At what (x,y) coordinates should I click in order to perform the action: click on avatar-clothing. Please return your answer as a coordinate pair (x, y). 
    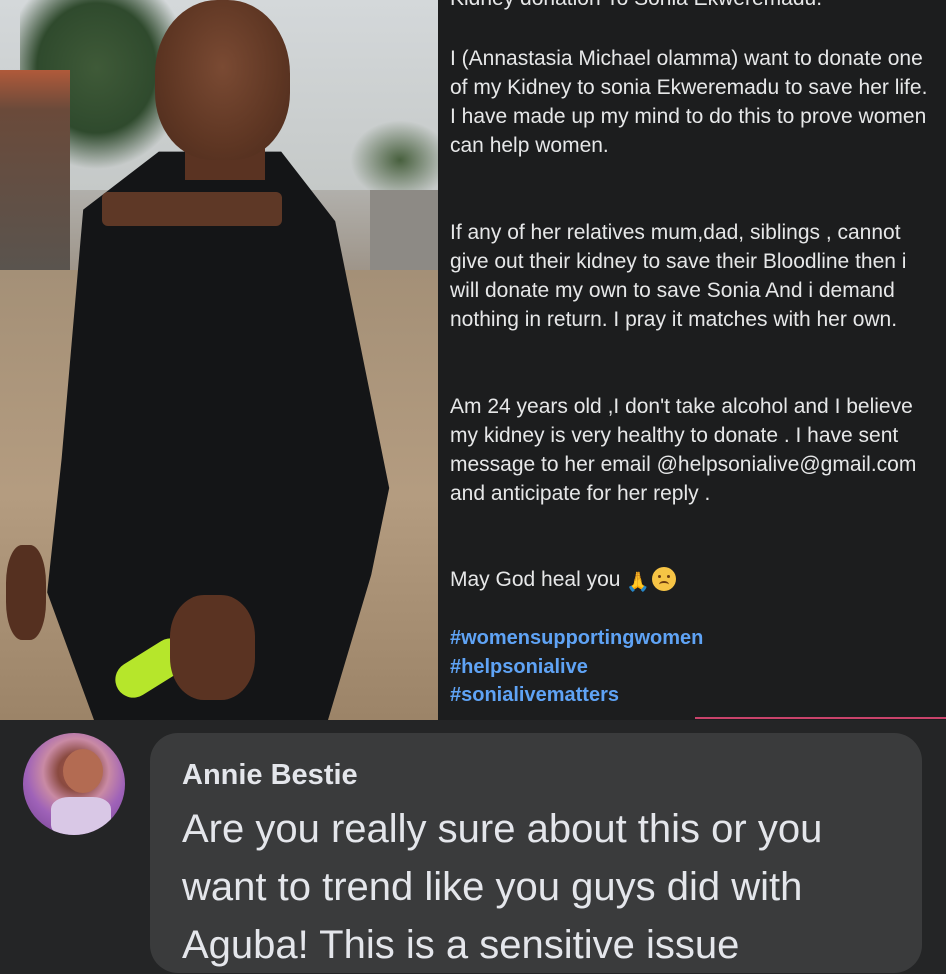
    Looking at the image, I should click on (81, 816).